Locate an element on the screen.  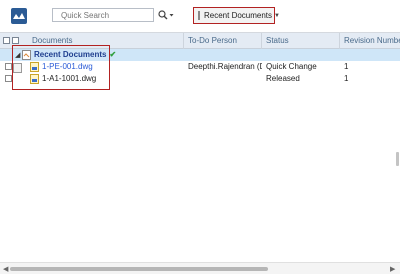
todo-person-cell is located at coordinates (223, 79).